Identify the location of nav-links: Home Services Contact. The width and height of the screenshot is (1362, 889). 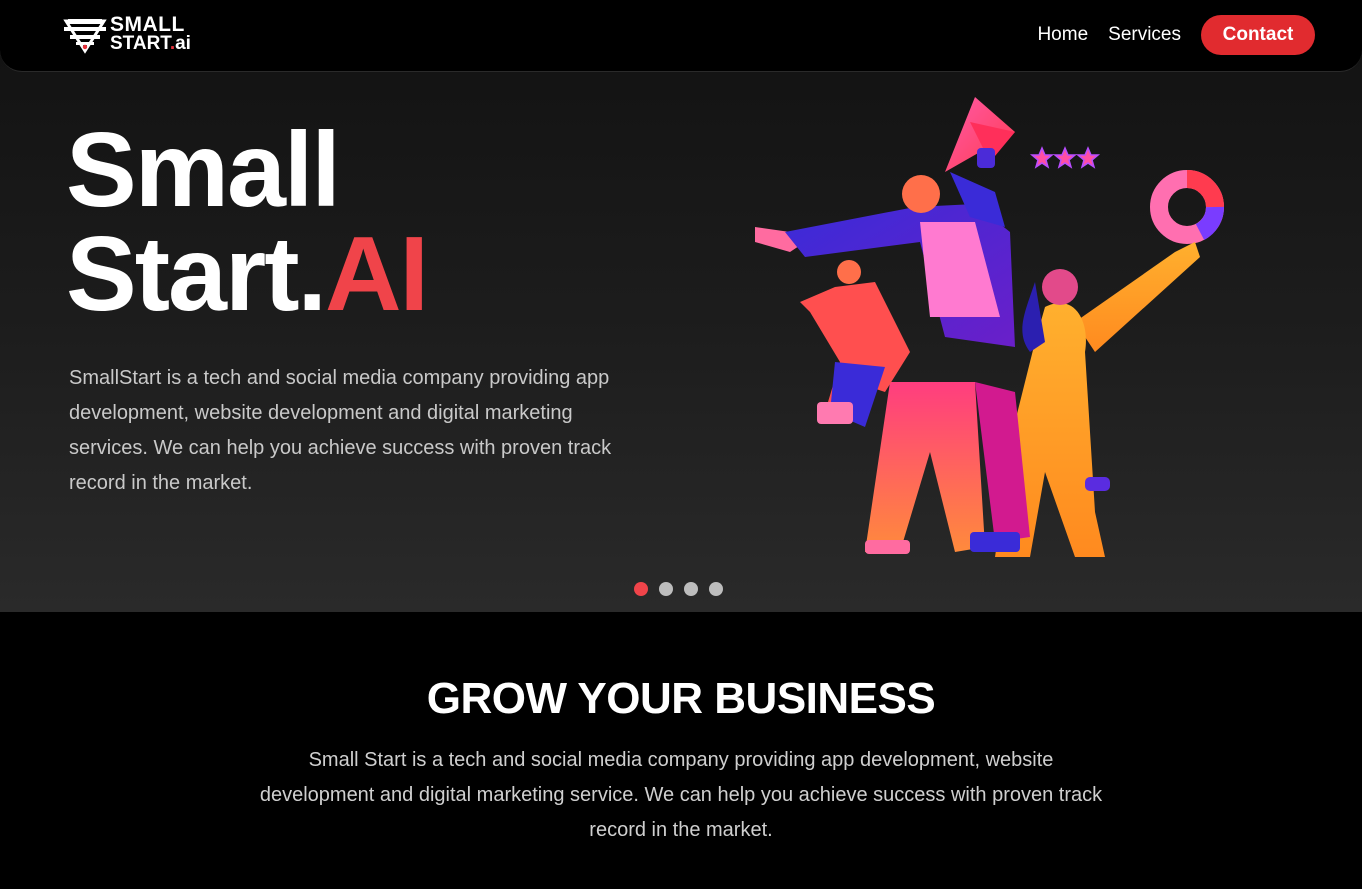
(1176, 35).